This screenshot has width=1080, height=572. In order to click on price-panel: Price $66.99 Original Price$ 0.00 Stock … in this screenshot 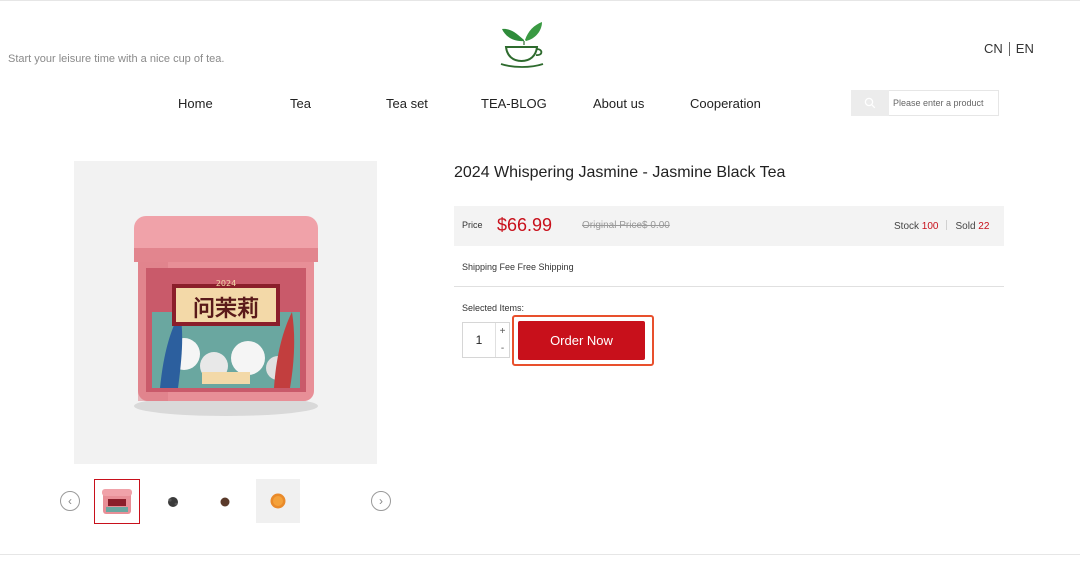, I will do `click(729, 226)`.